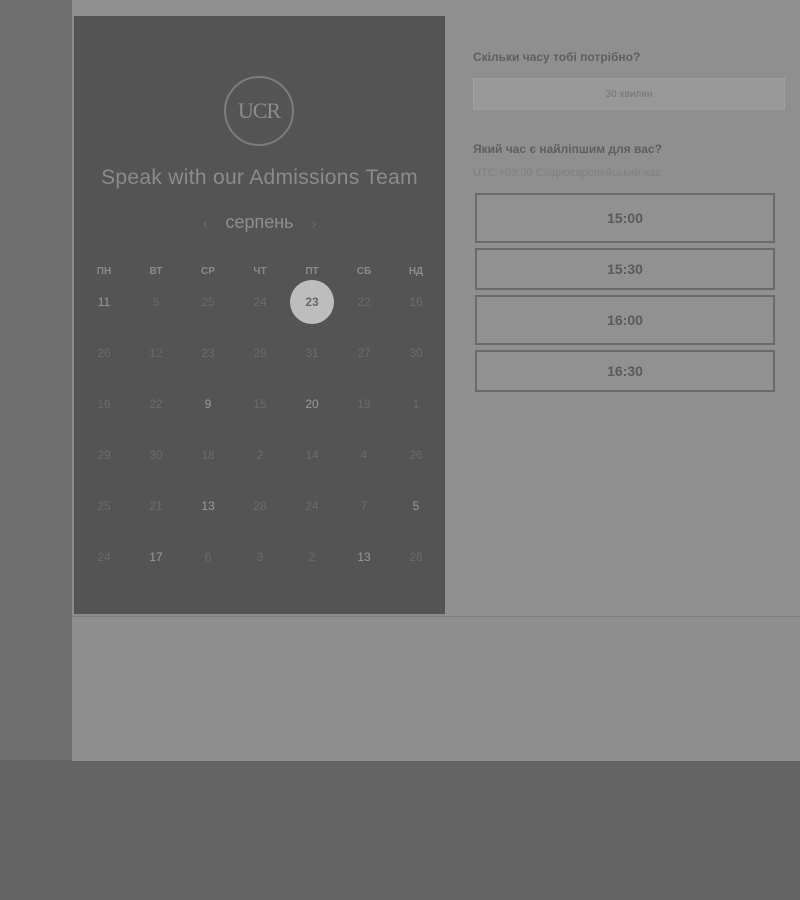  I want to click on day-number: 27, so click(364, 353).